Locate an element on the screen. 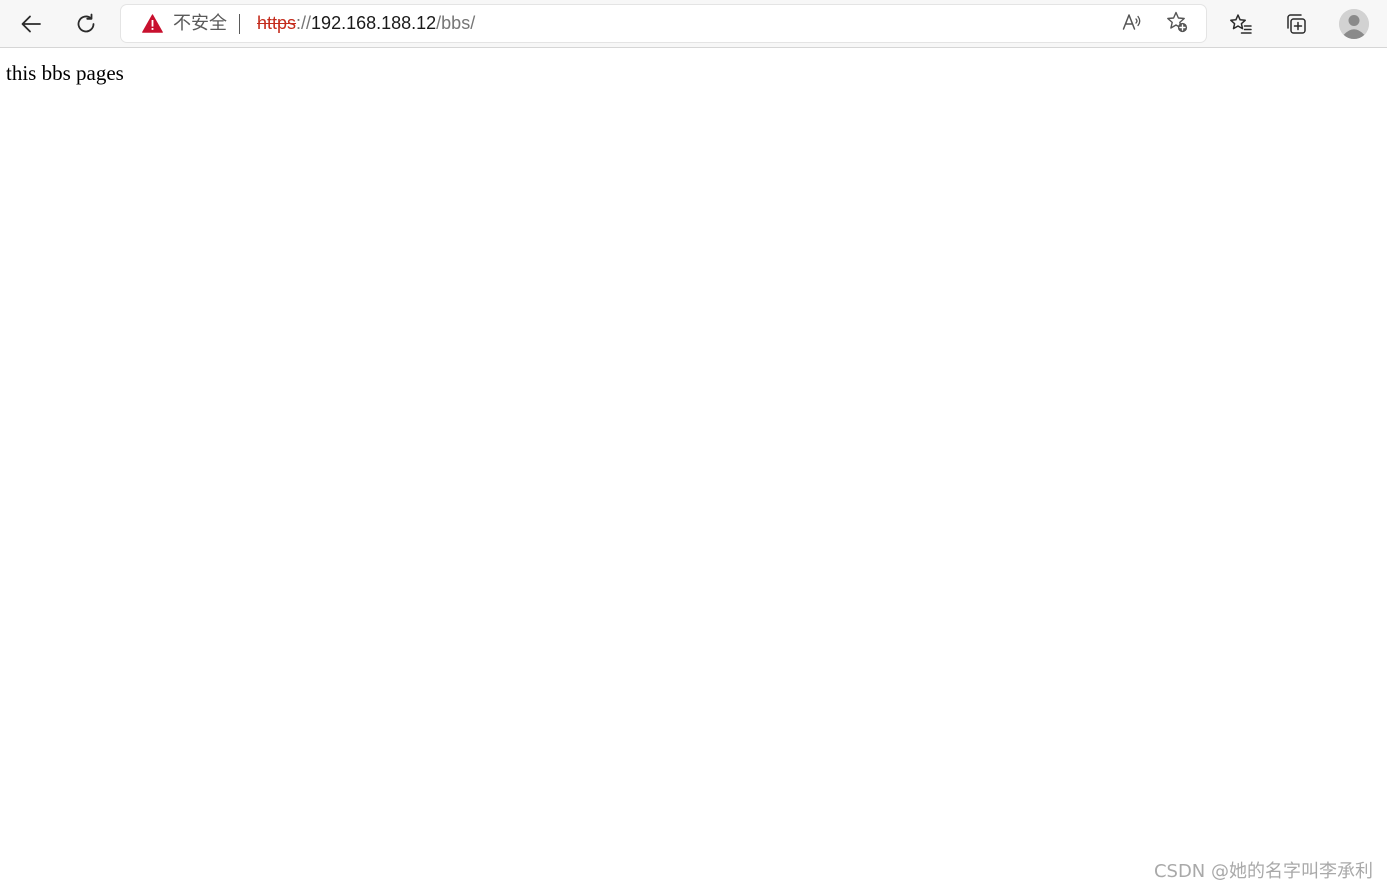 Image resolution: width=1387 pixels, height=891 pixels. address-bar: 不安全 https://192.168.188.12/bbs/ is located at coordinates (663, 23).